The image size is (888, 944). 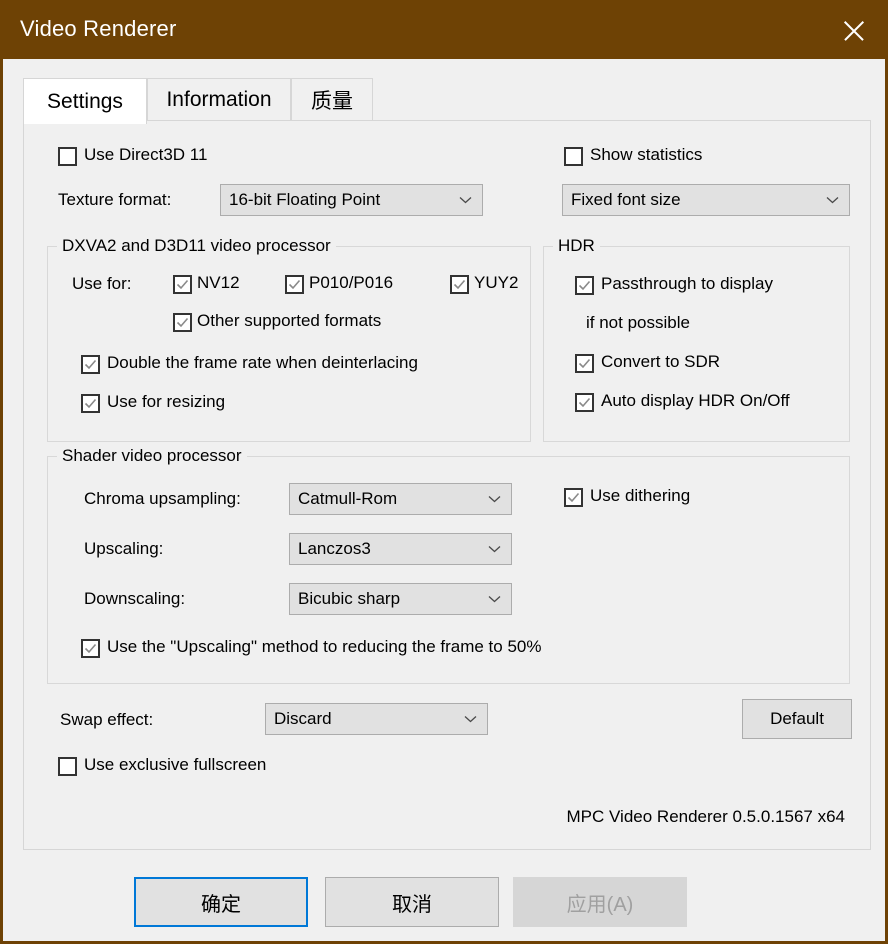 I want to click on checkbox-use-direct3d11-label: Use Direct3D 11, so click(x=146, y=154).